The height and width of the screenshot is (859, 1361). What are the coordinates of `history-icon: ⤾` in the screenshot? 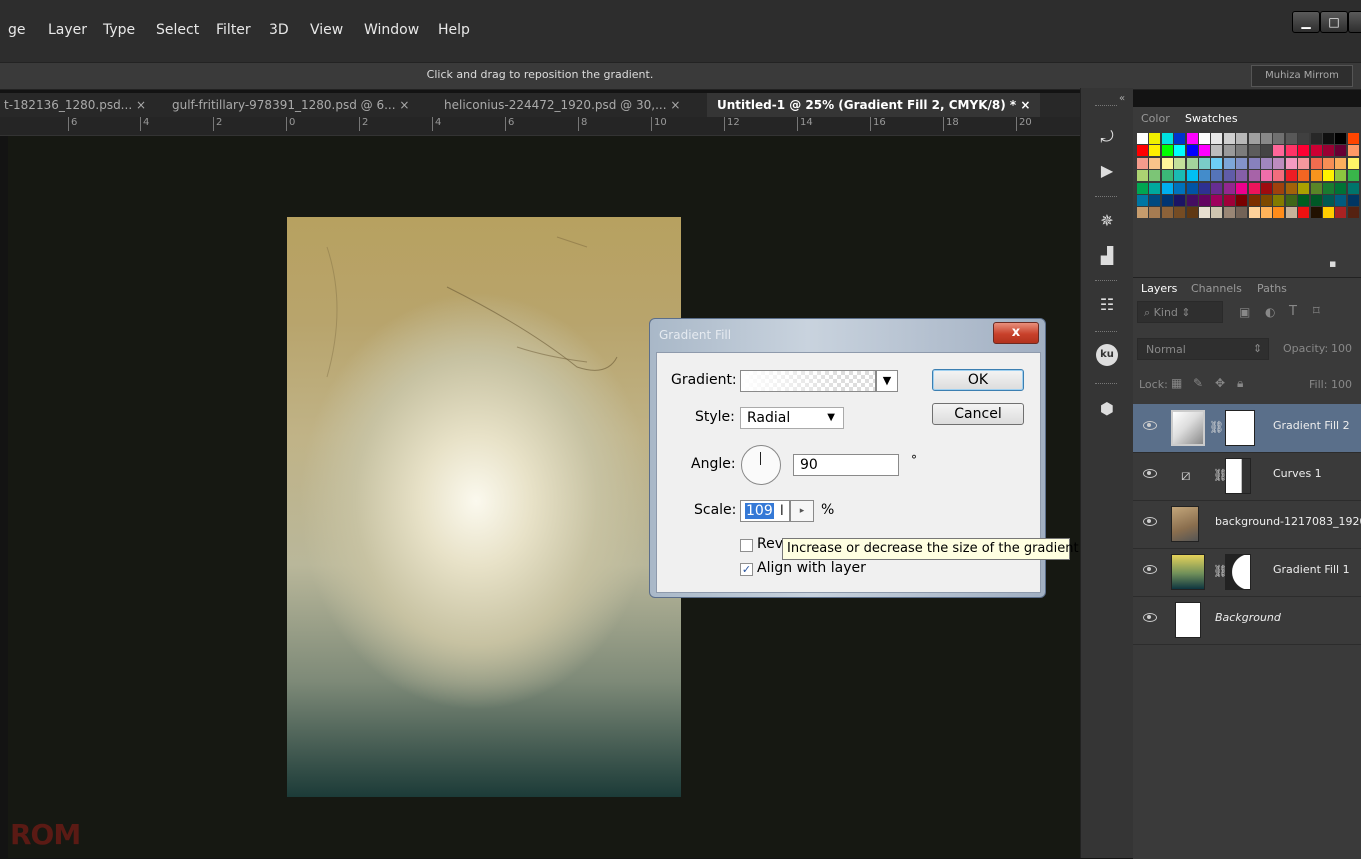 It's located at (1107, 137).